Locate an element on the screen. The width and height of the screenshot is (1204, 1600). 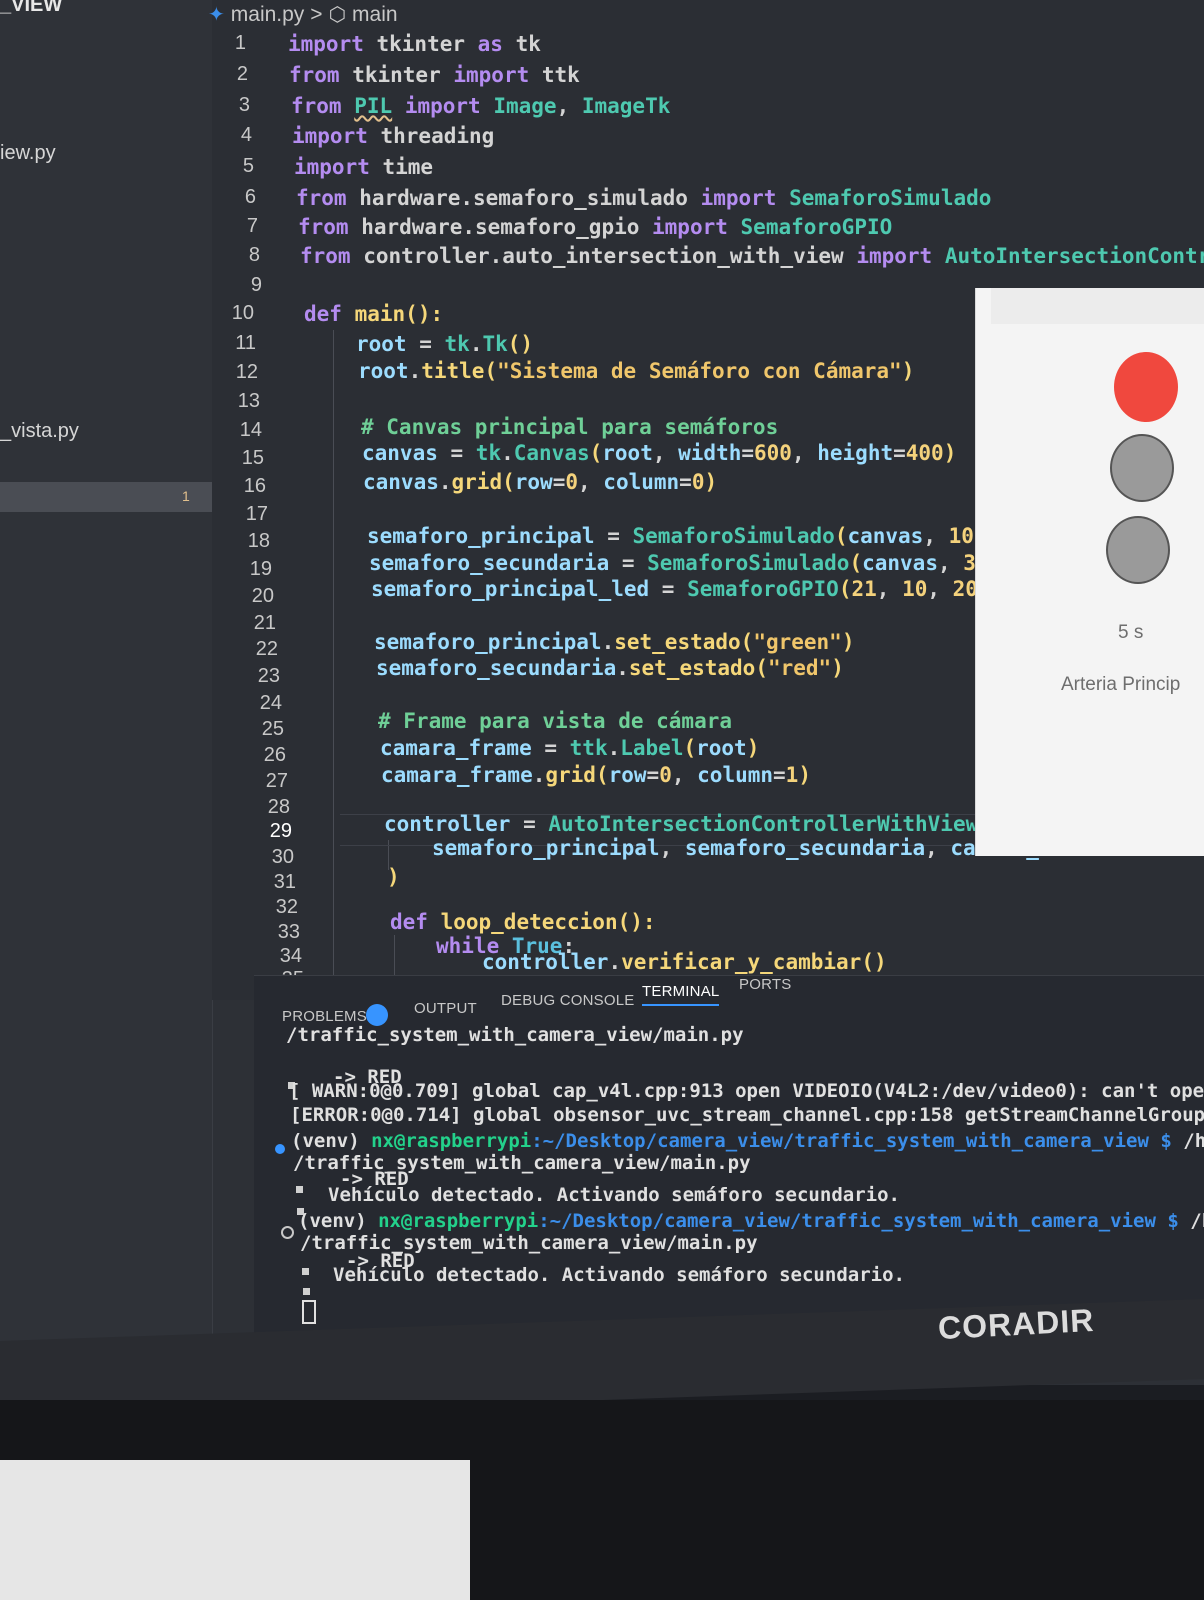
line-number: 27 is located at coordinates (276, 781).